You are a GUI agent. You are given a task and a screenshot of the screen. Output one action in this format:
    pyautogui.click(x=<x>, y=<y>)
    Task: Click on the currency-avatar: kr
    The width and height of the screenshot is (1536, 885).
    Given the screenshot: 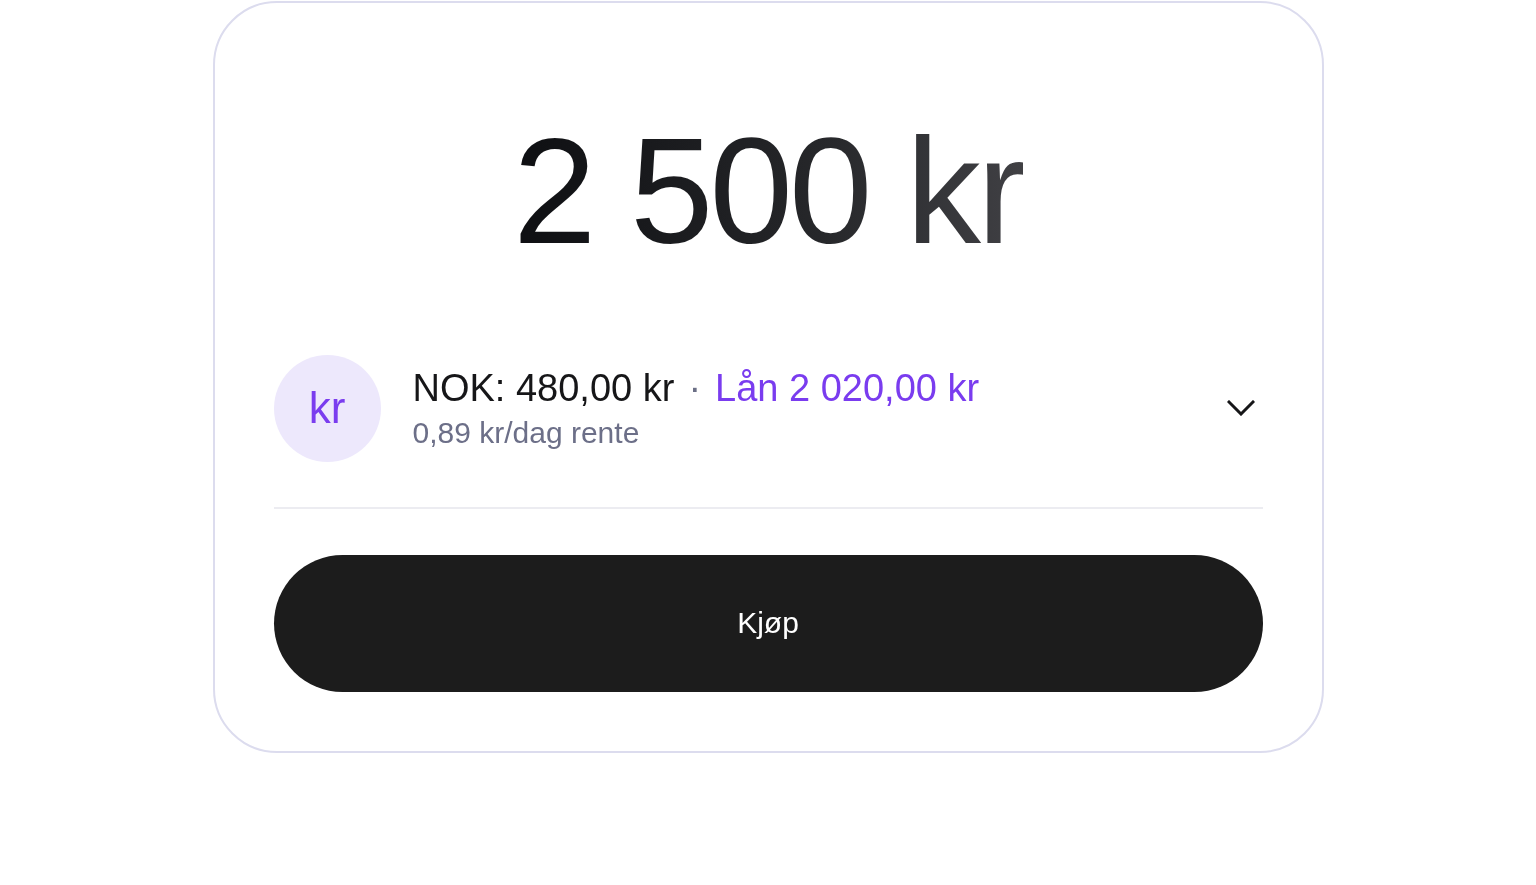 What is the action you would take?
    pyautogui.click(x=327, y=408)
    